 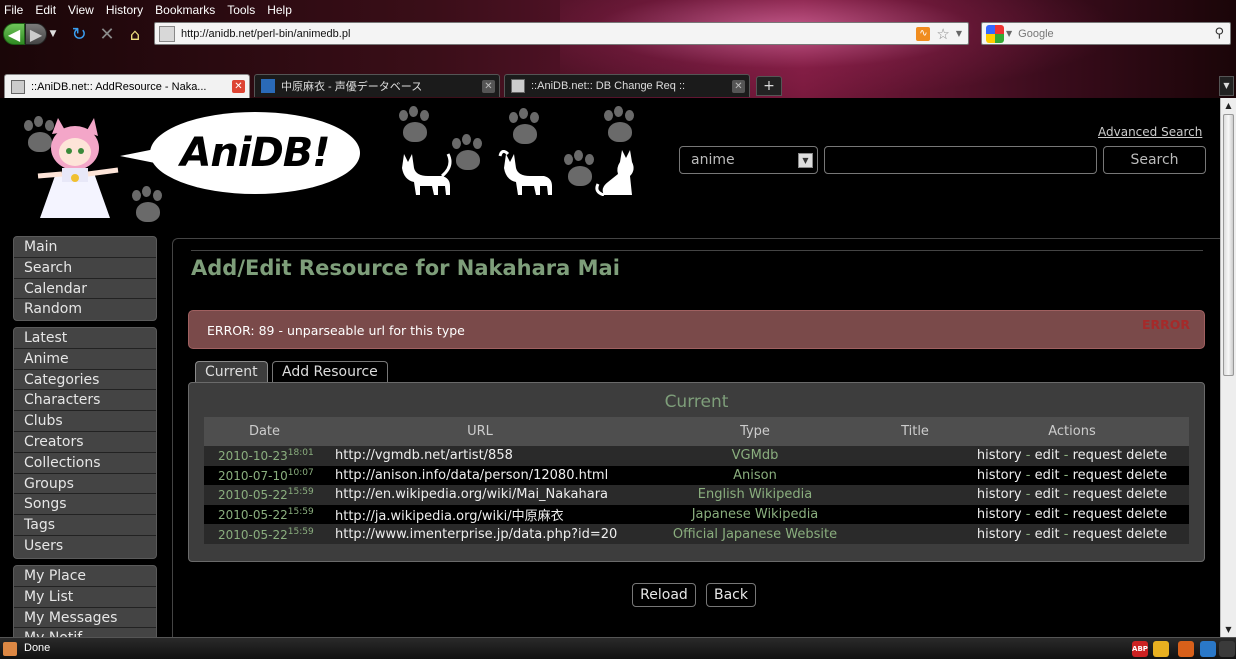 What do you see at coordinates (85, 309) in the screenshot?
I see `sidebar-item-random: Random` at bounding box center [85, 309].